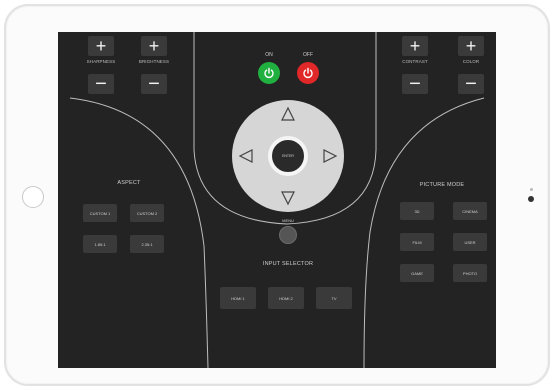  What do you see at coordinates (288, 264) in the screenshot?
I see `input-selector-title: INPUT SELECTOR` at bounding box center [288, 264].